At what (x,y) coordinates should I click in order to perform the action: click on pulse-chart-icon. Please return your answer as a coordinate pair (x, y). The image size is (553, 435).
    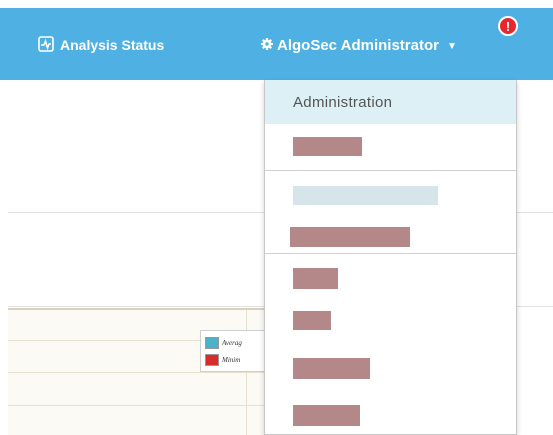
    Looking at the image, I should click on (46, 45).